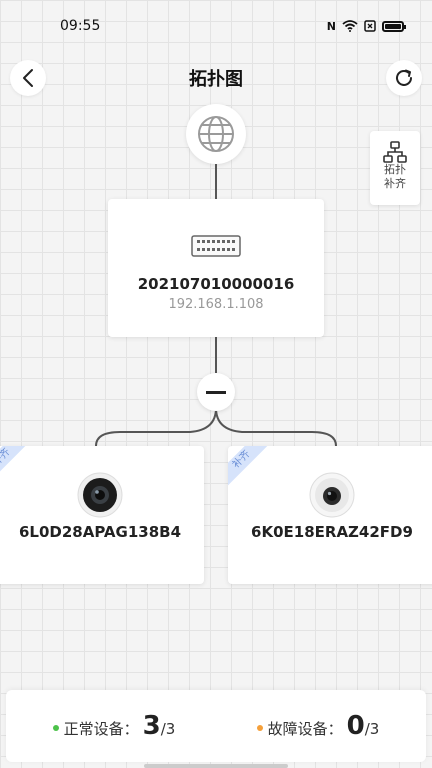 This screenshot has width=432, height=768. I want to click on camera-node: 补齐 6K0E18ERAZ42FD9, so click(330, 515).